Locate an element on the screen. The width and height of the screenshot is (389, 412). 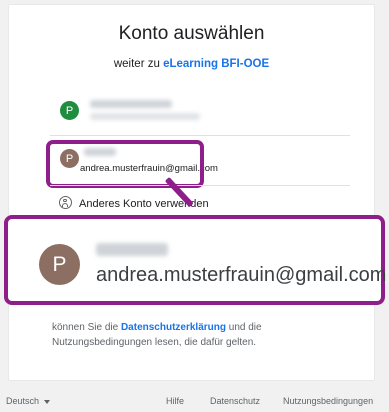
zoomed-account-email: andrea.musterfrauin@gmail.com is located at coordinates (241, 275).